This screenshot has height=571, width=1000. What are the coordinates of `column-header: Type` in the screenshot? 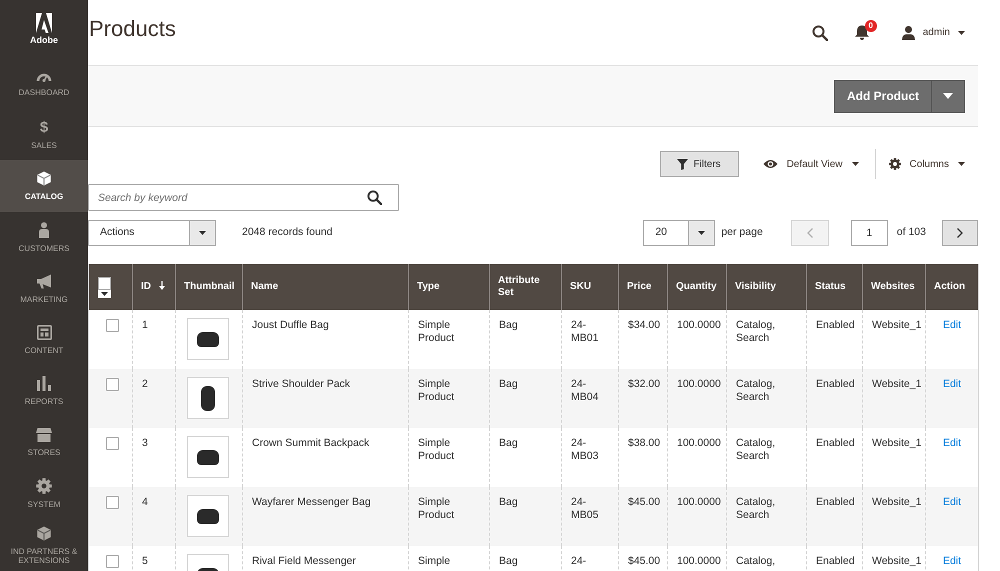 It's located at (449, 287).